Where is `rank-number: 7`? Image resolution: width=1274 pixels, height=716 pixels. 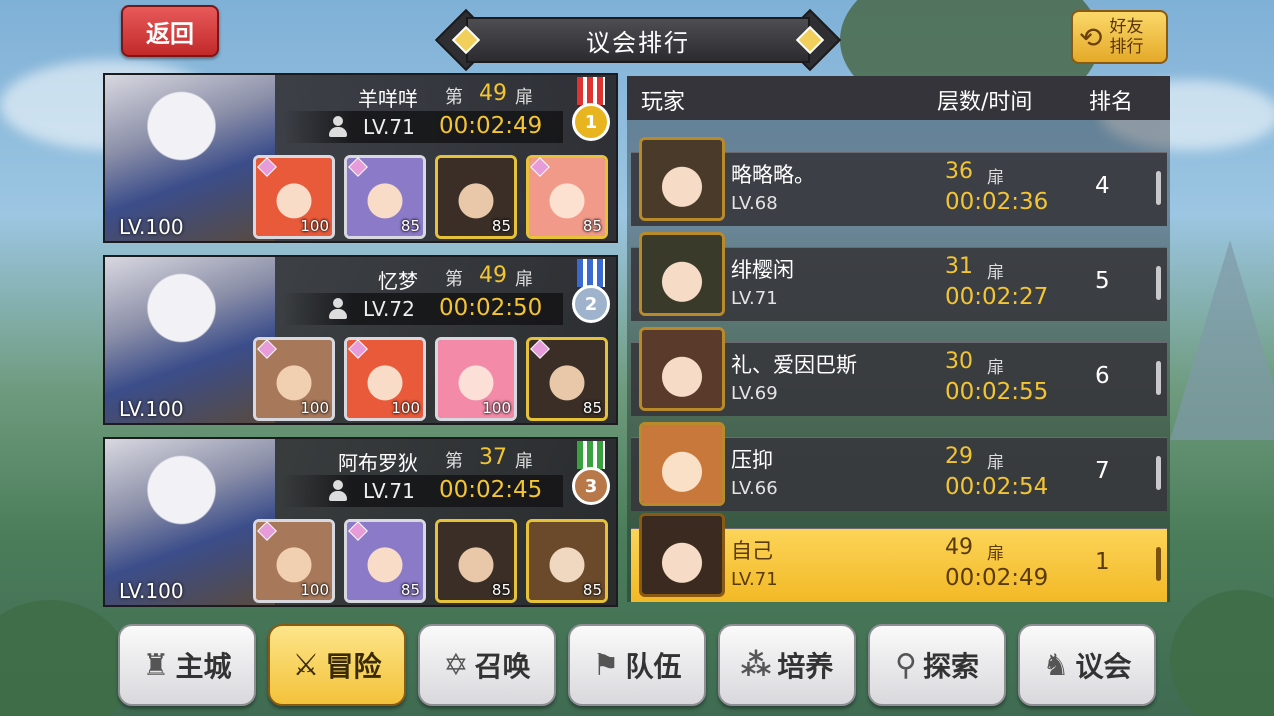
rank-number: 7 is located at coordinates (1102, 471).